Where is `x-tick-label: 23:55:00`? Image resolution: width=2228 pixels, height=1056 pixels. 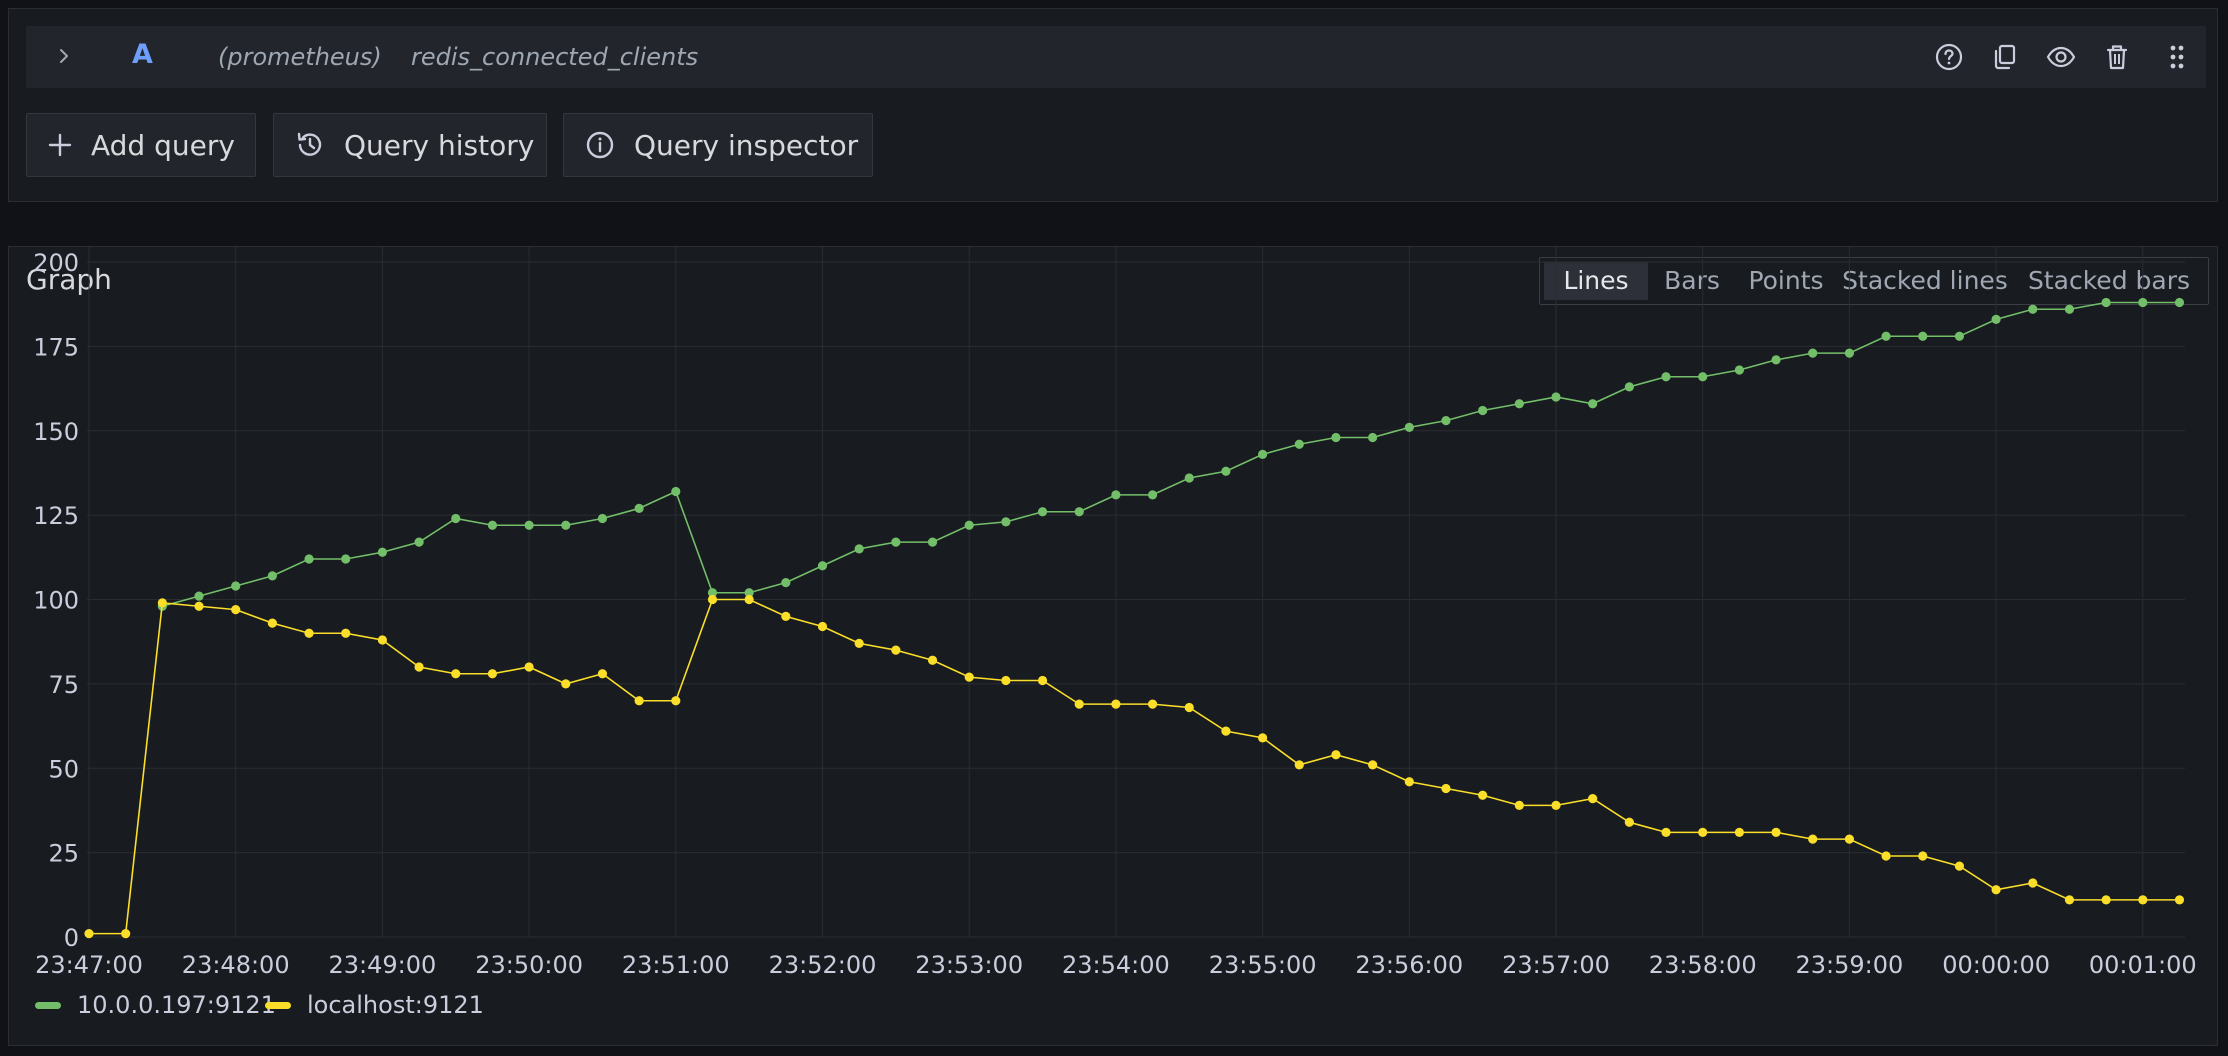 x-tick-label: 23:55:00 is located at coordinates (1263, 965).